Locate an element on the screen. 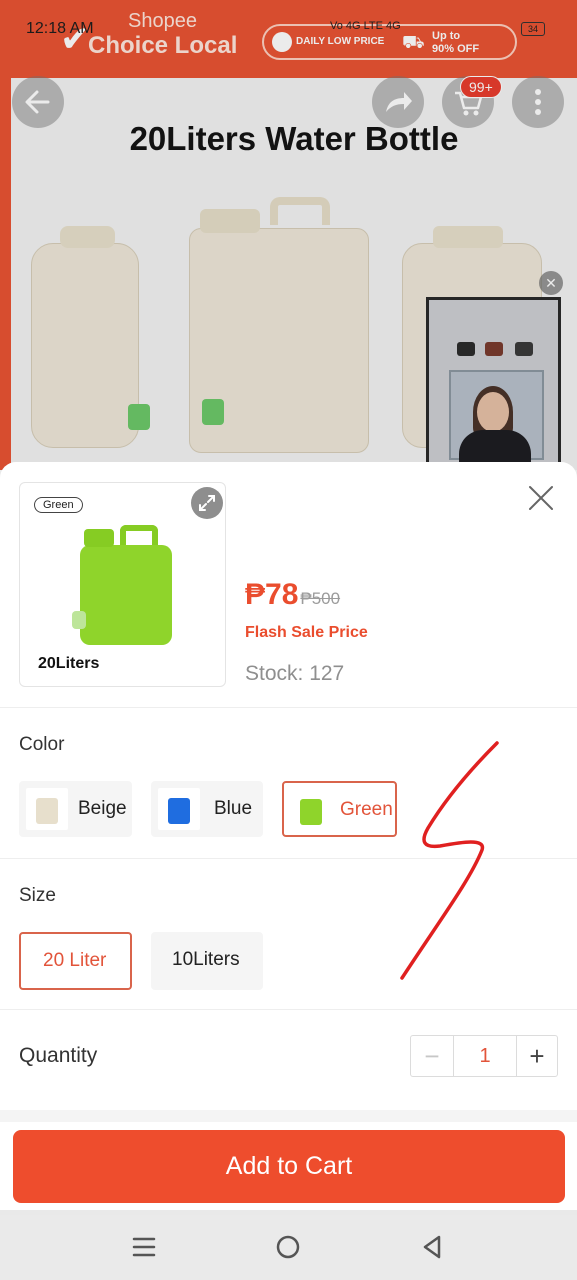 The image size is (577, 1280). price: ₱78 ₱500 is located at coordinates (292, 595).